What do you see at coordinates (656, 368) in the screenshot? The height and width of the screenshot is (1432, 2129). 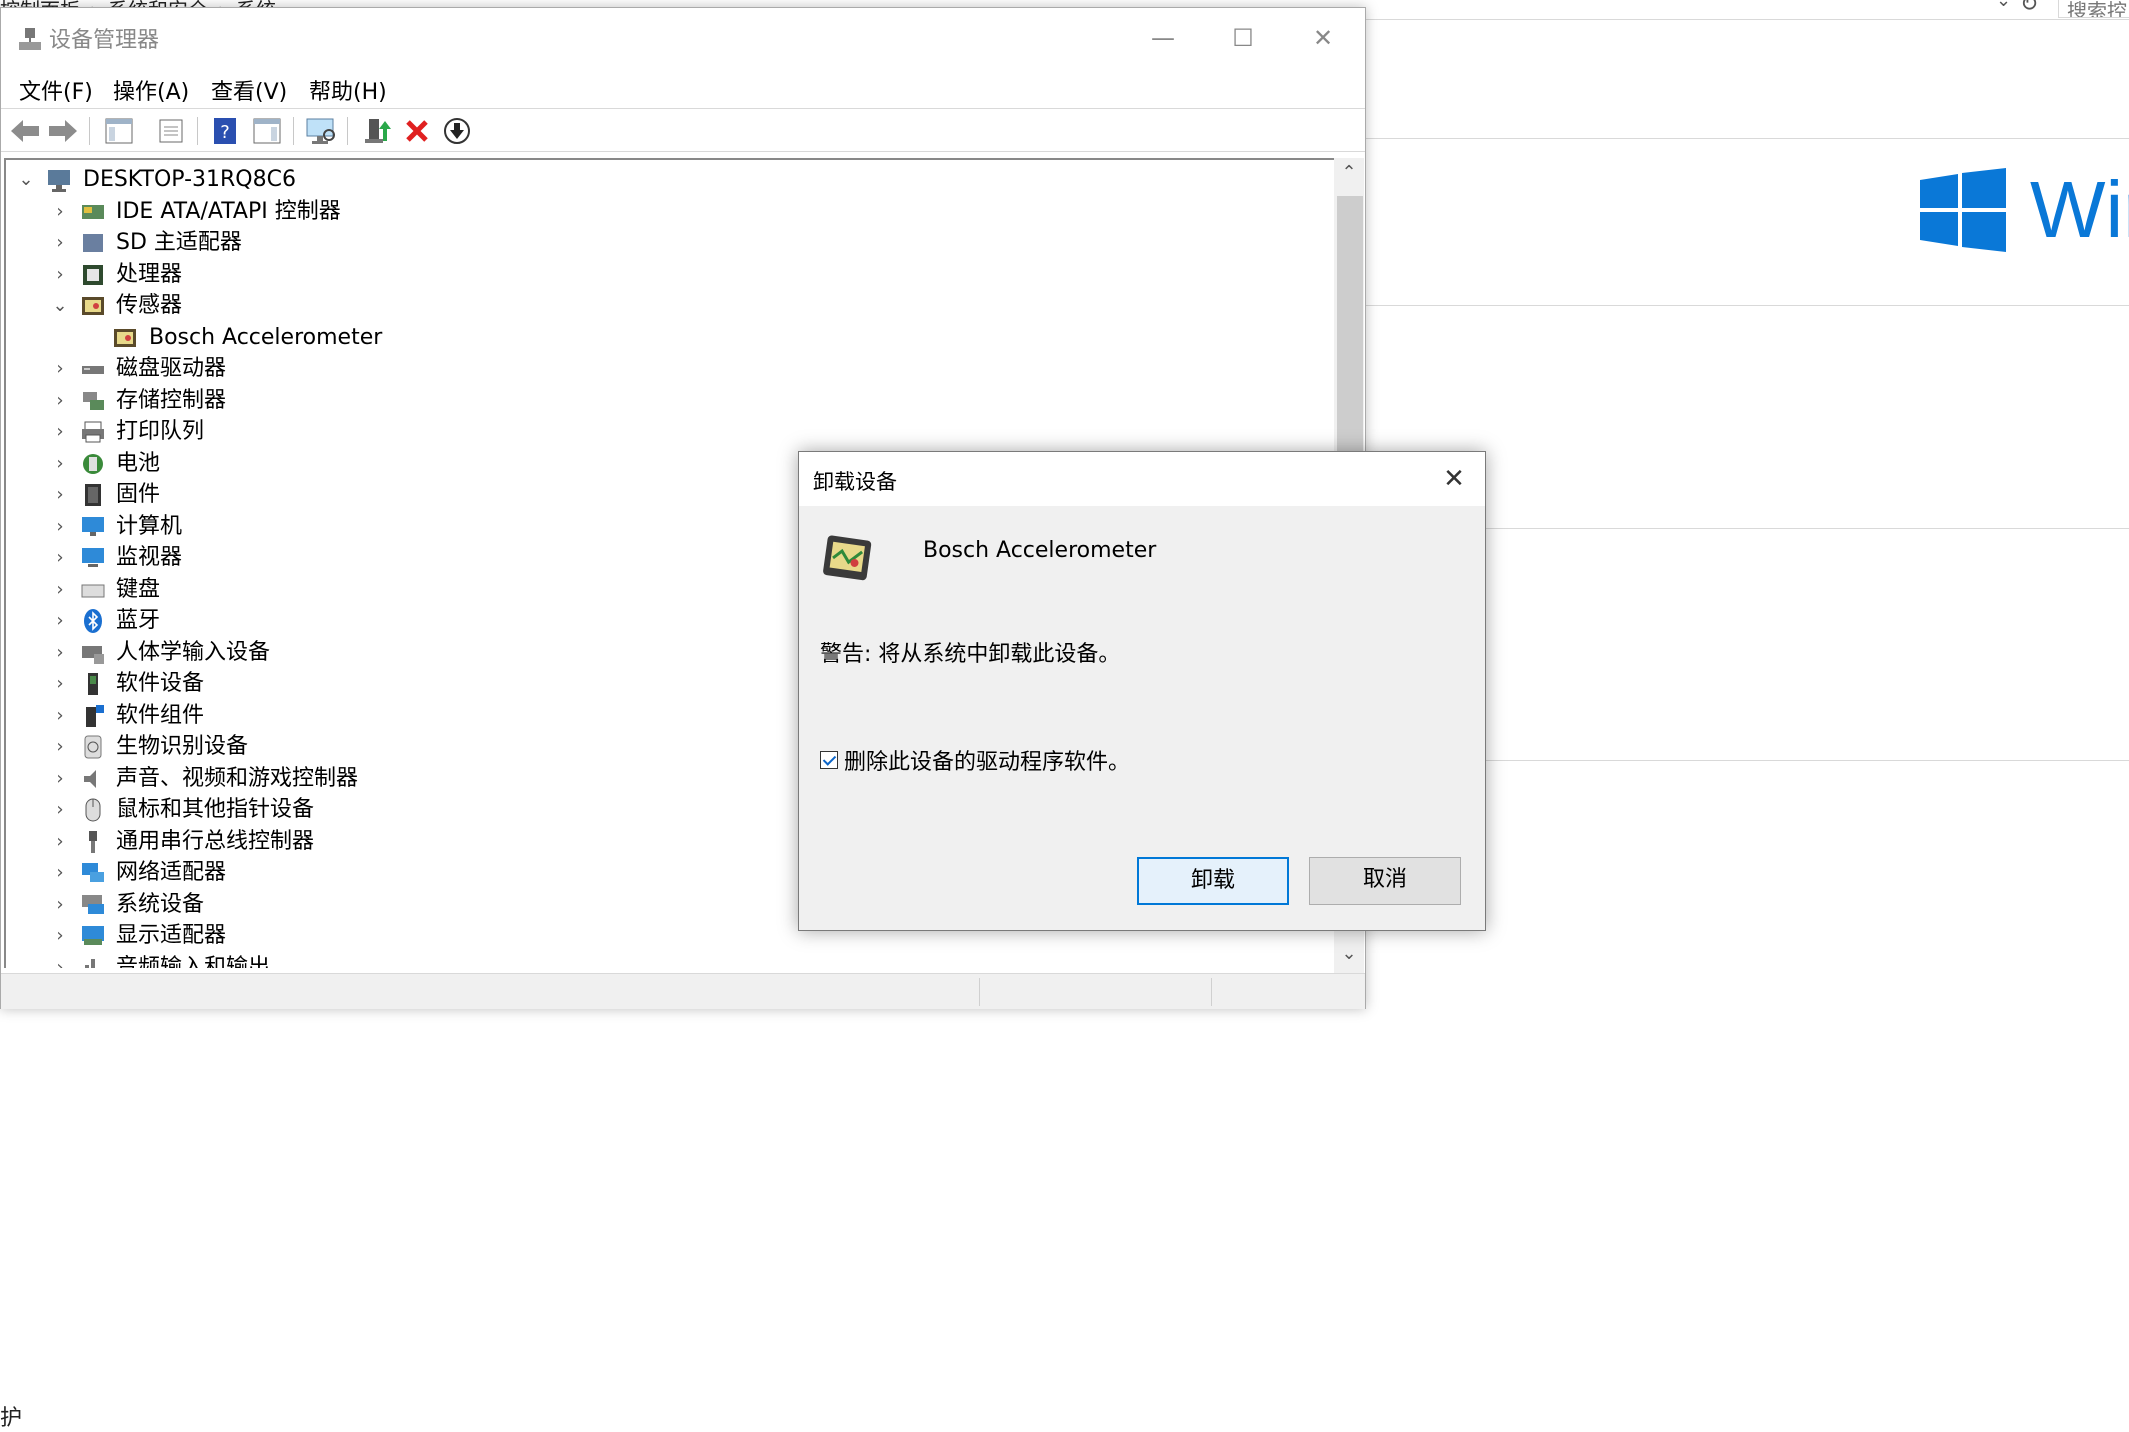 I see `tree-category-item: › 磁盘驱动器` at bounding box center [656, 368].